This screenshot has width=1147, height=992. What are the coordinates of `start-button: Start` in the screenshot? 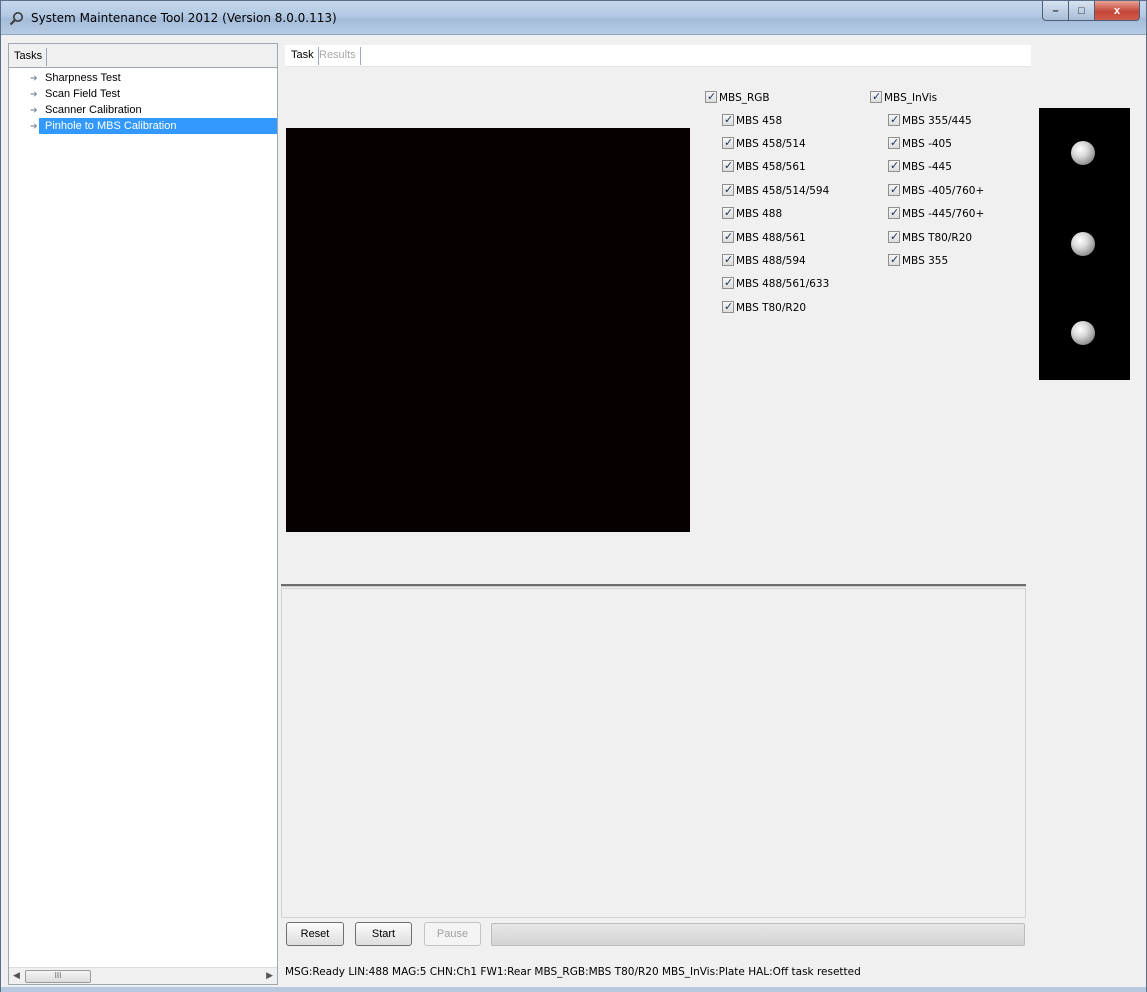 It's located at (383, 934).